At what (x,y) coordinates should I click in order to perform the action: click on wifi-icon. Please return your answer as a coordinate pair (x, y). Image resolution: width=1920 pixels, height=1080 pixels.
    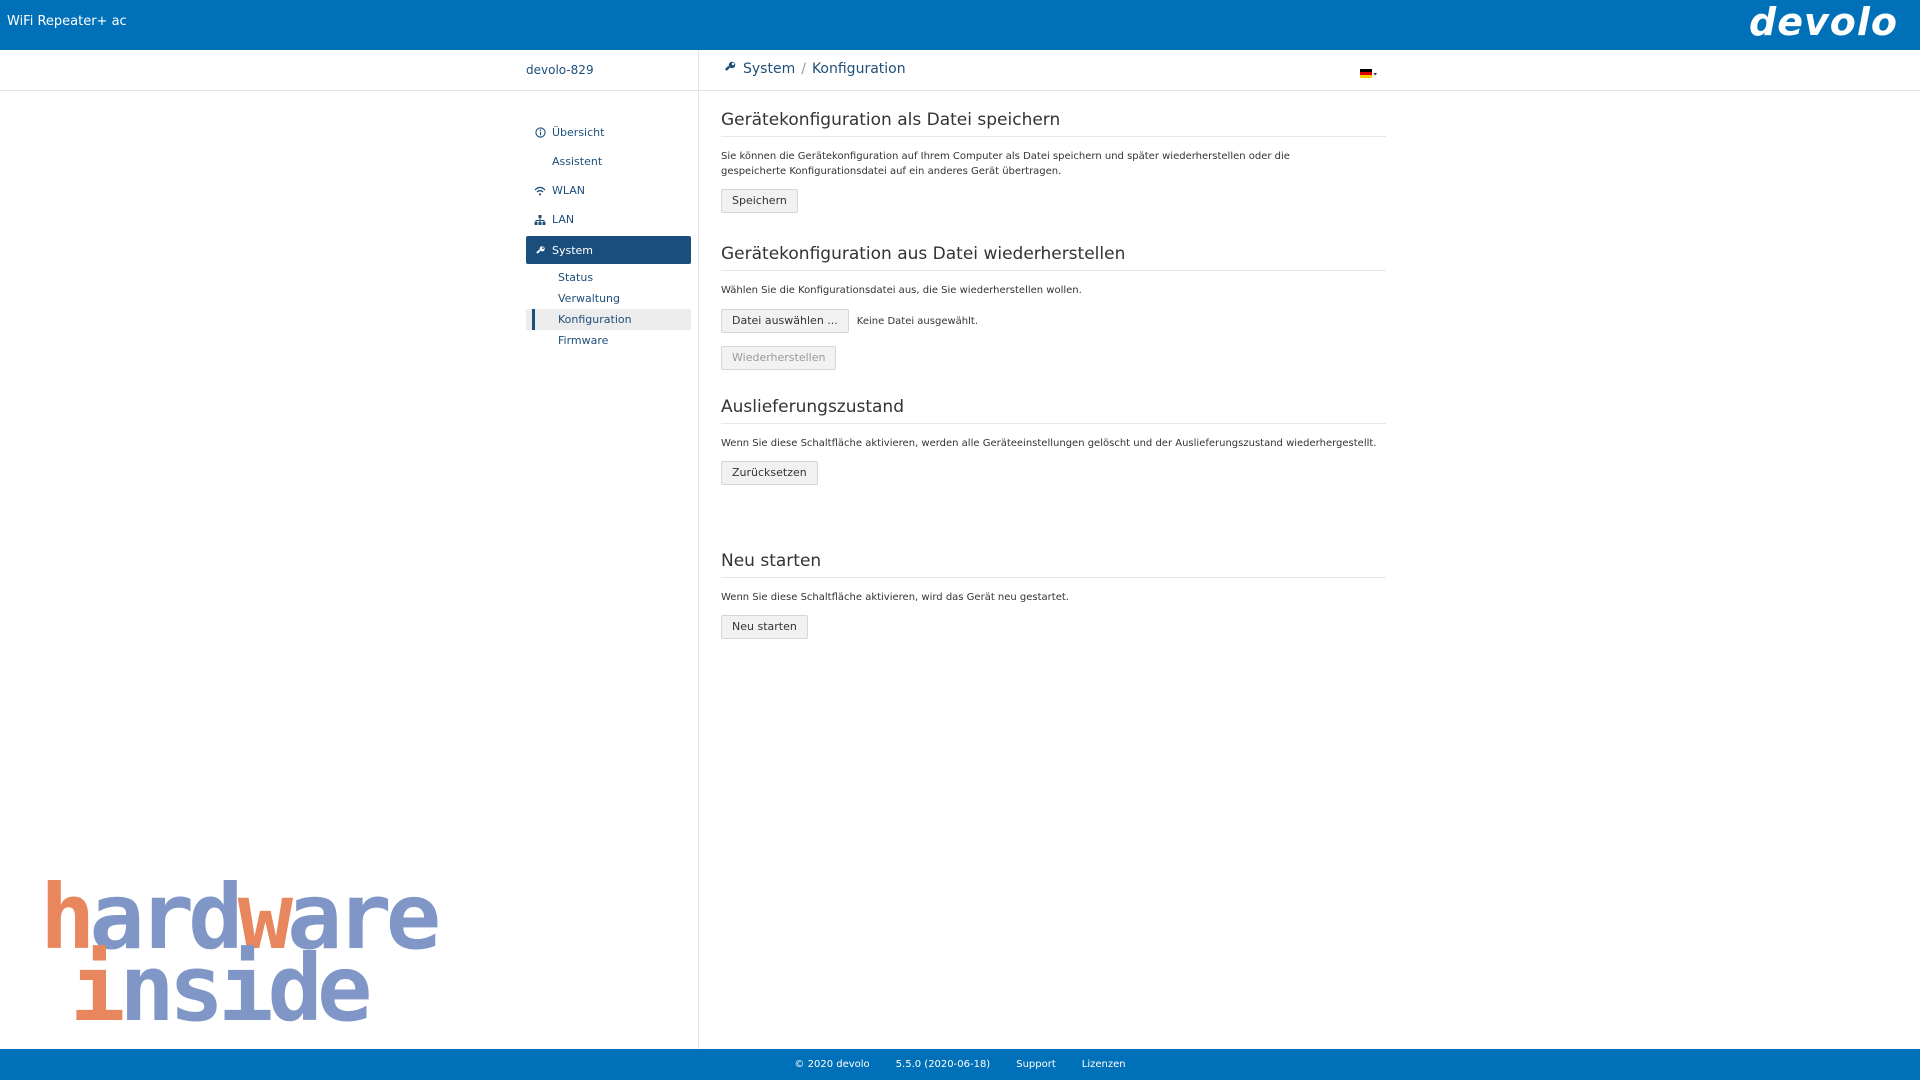
    Looking at the image, I should click on (540, 191).